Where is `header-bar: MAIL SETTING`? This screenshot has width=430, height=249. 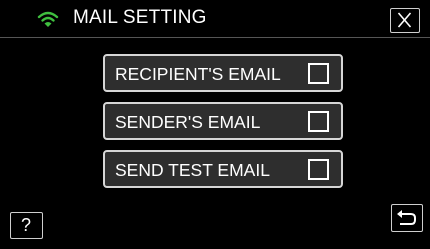
header-bar: MAIL SETTING is located at coordinates (215, 18).